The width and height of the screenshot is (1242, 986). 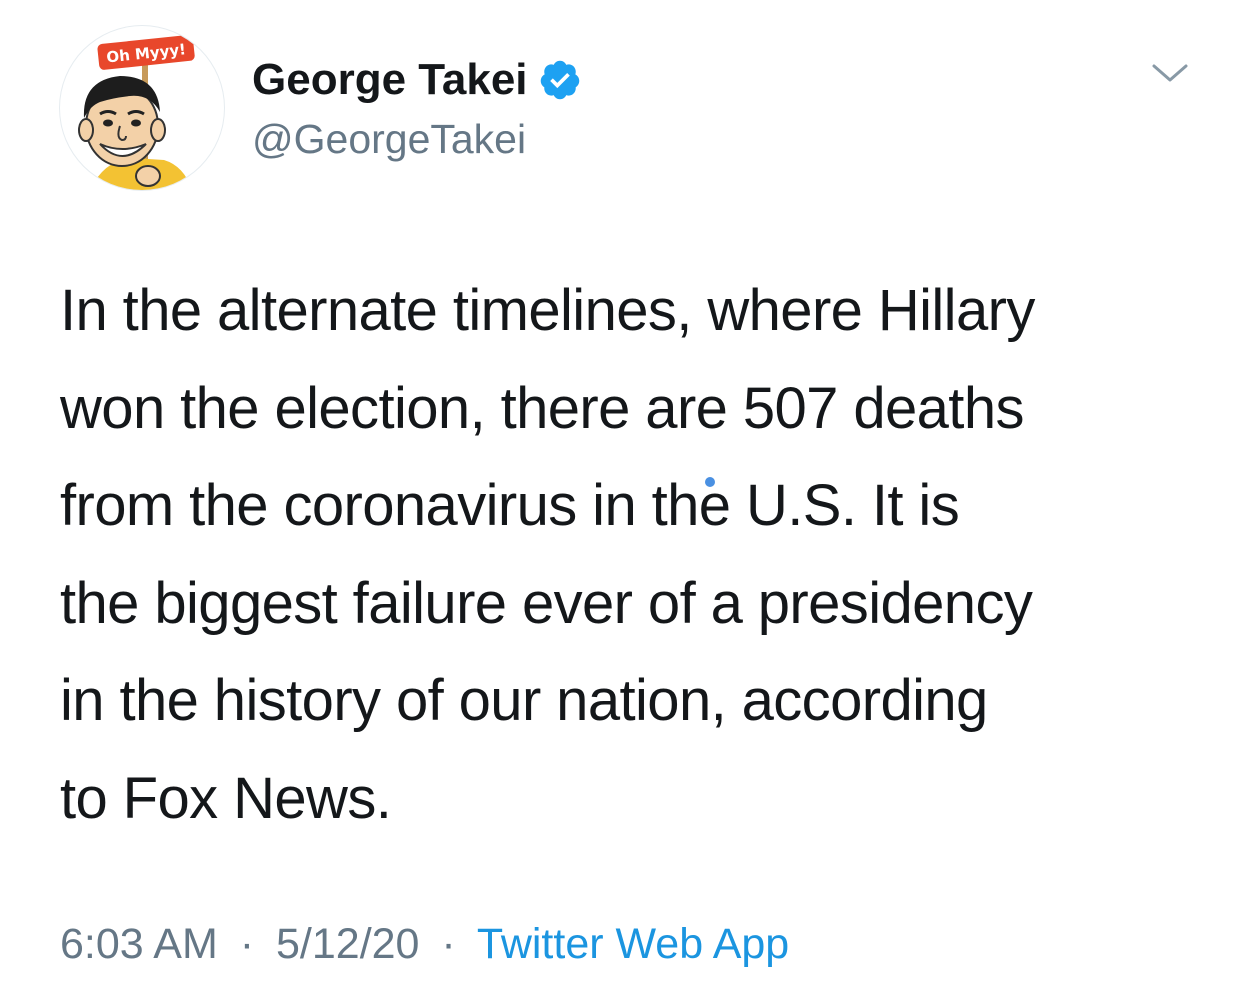 What do you see at coordinates (390, 80) in the screenshot?
I see `author-name-text: George Takei` at bounding box center [390, 80].